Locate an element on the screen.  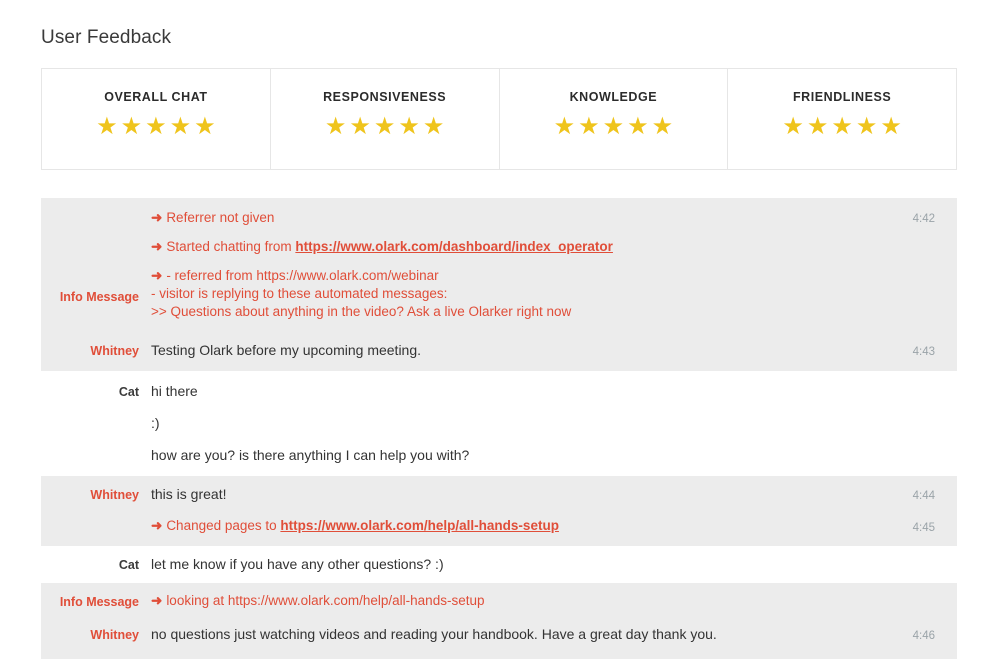
chat-timestamp-column: 4:46 is located at coordinates (921, 635).